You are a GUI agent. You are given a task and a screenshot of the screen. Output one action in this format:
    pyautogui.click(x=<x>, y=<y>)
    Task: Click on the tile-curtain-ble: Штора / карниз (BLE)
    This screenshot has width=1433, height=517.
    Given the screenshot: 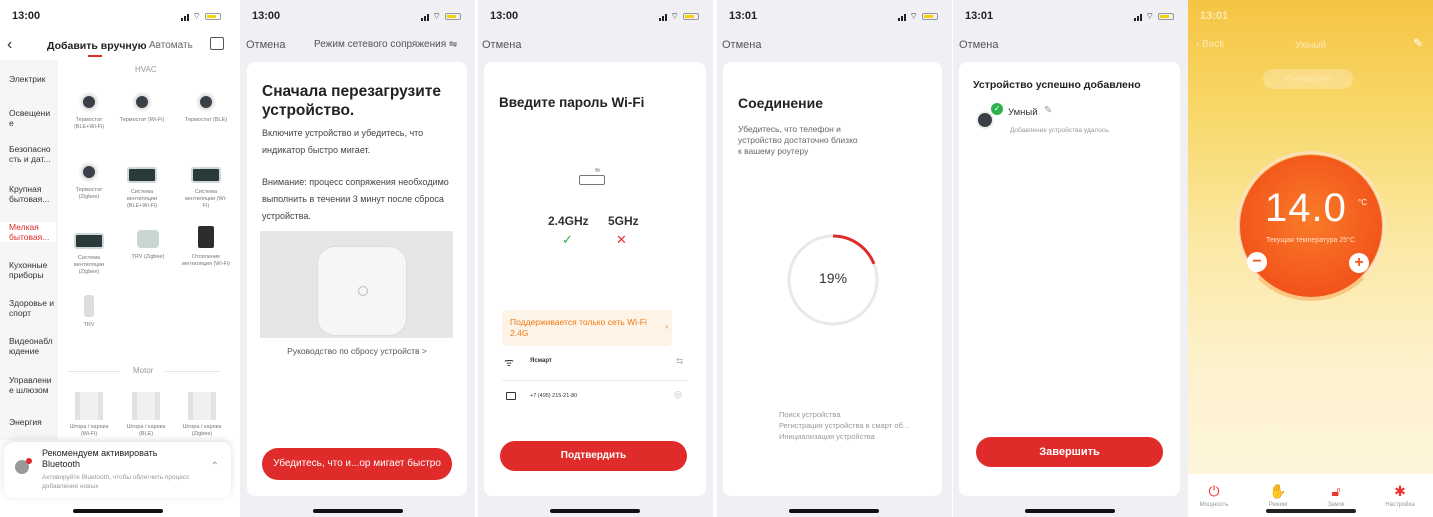 What is the action you would take?
    pyautogui.click(x=146, y=415)
    